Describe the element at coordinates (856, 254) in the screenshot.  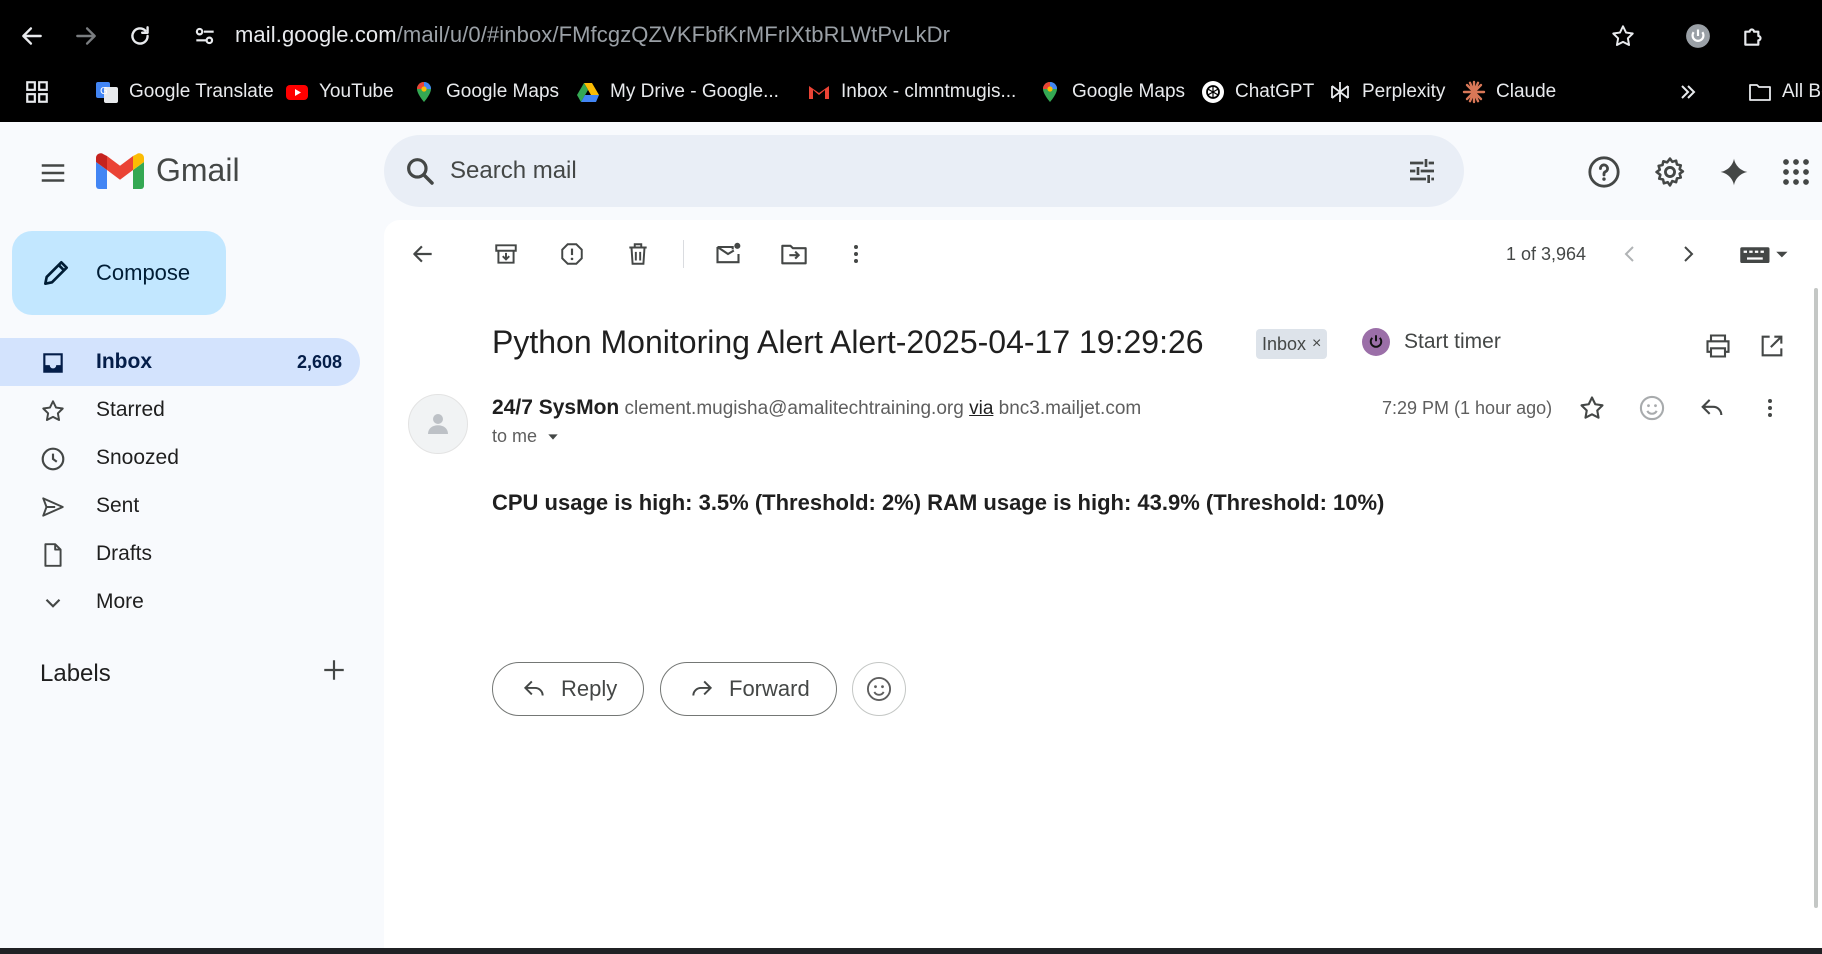
I see `more-options-icon` at that location.